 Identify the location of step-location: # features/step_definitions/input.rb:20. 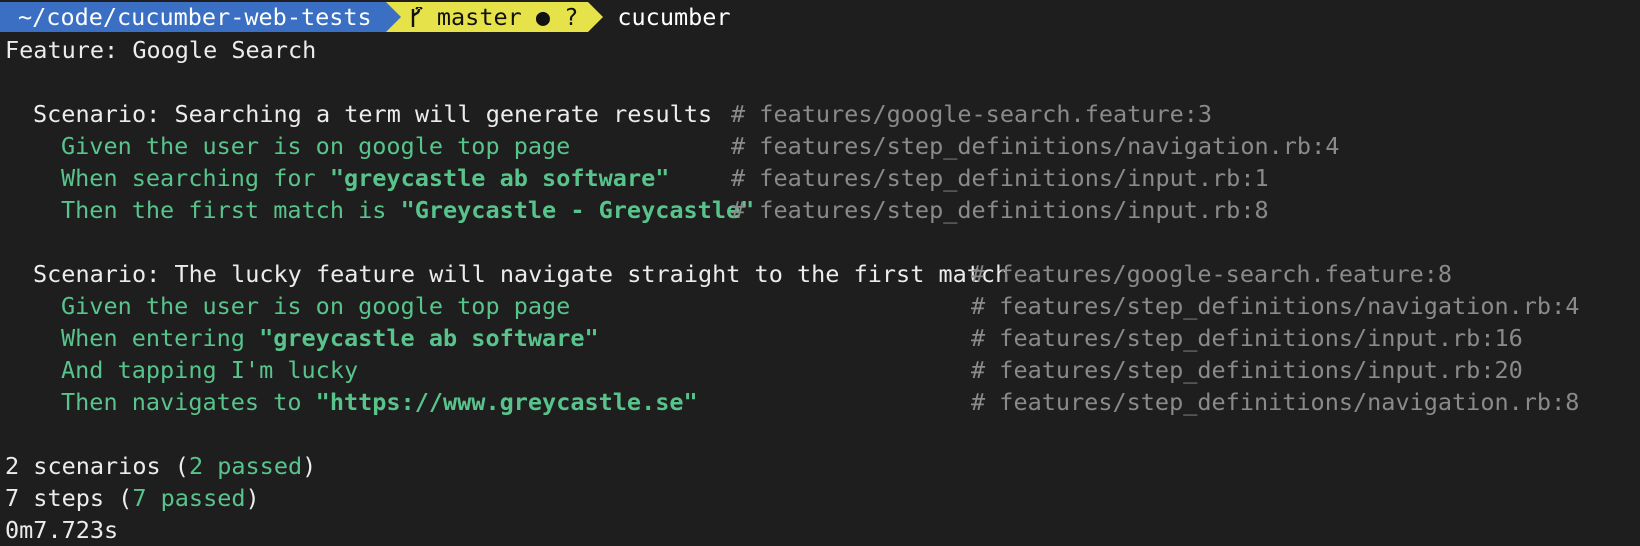
(1247, 370).